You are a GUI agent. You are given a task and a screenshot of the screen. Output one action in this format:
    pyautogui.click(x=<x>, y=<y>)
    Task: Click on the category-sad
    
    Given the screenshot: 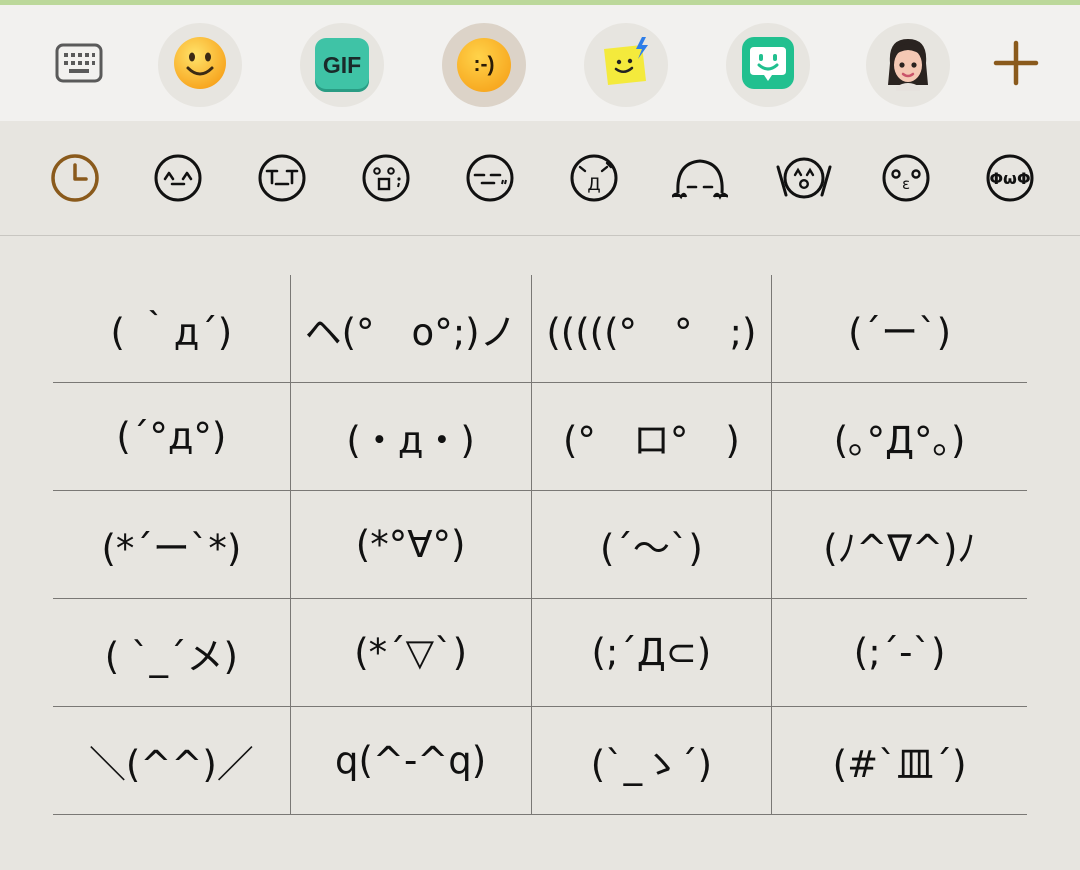 What is the action you would take?
    pyautogui.click(x=282, y=180)
    